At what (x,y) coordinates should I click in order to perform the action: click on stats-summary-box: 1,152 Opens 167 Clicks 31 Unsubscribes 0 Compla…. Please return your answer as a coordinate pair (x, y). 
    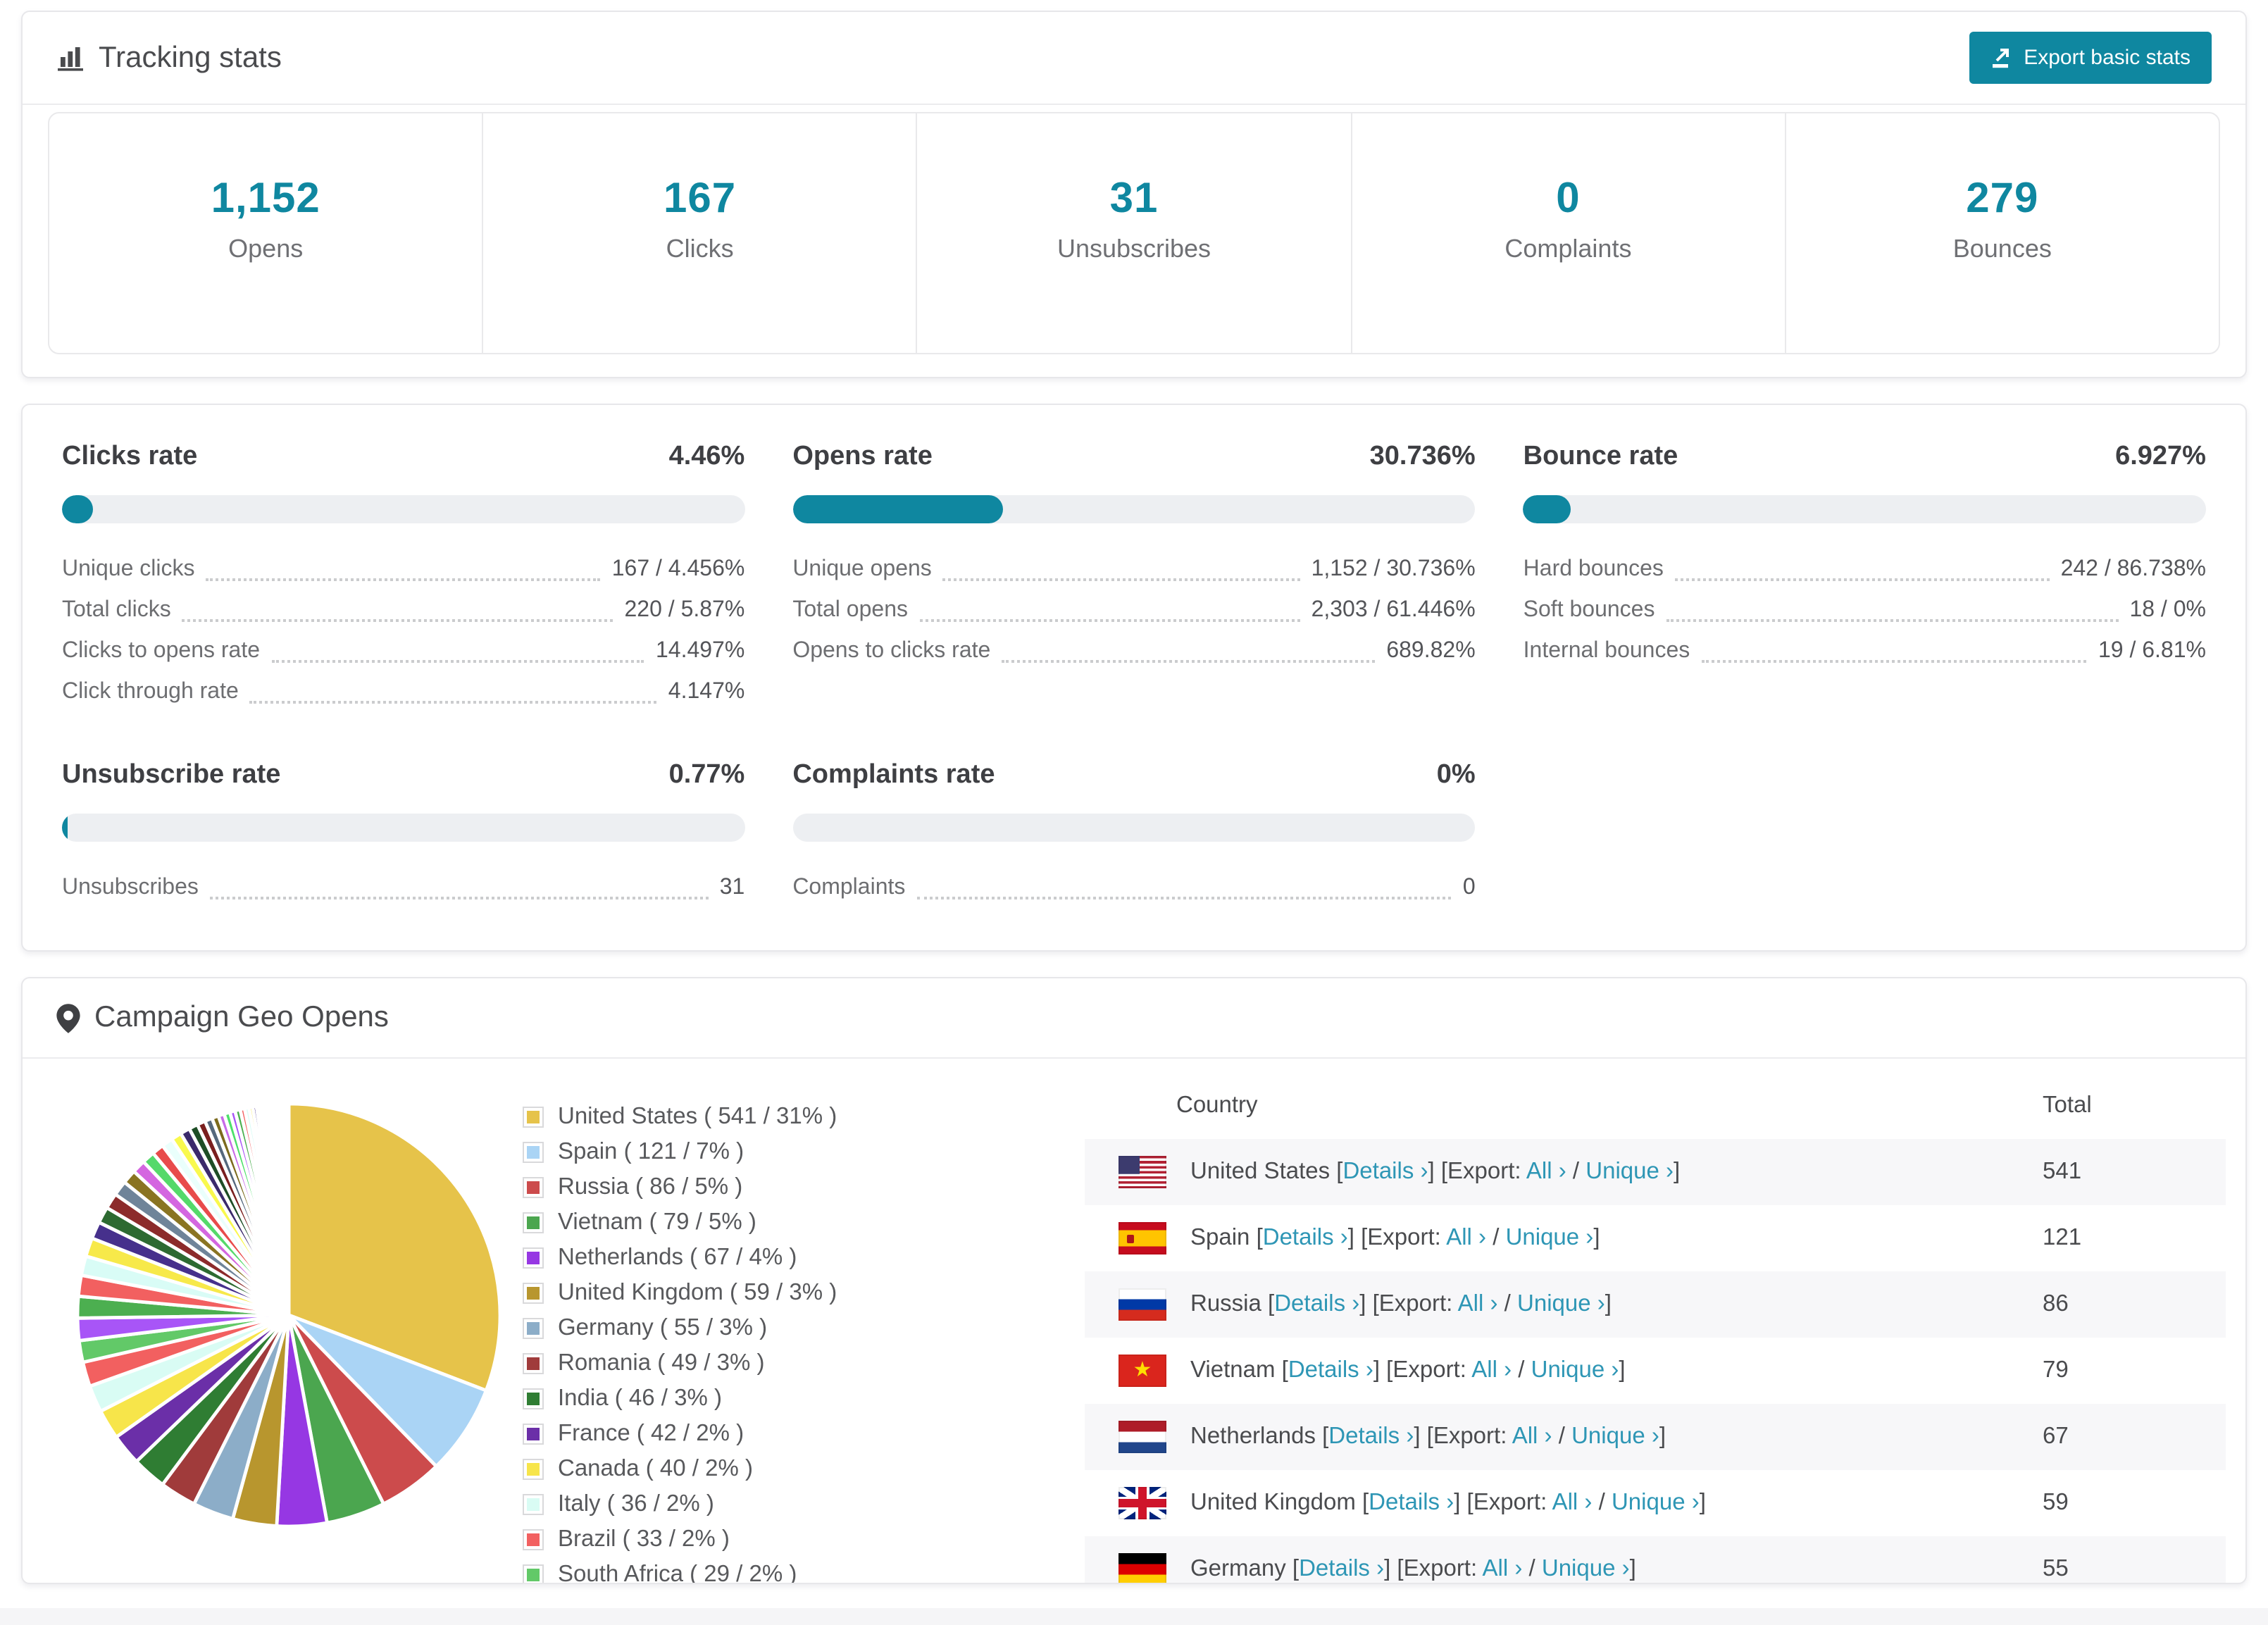
    Looking at the image, I should click on (1134, 233).